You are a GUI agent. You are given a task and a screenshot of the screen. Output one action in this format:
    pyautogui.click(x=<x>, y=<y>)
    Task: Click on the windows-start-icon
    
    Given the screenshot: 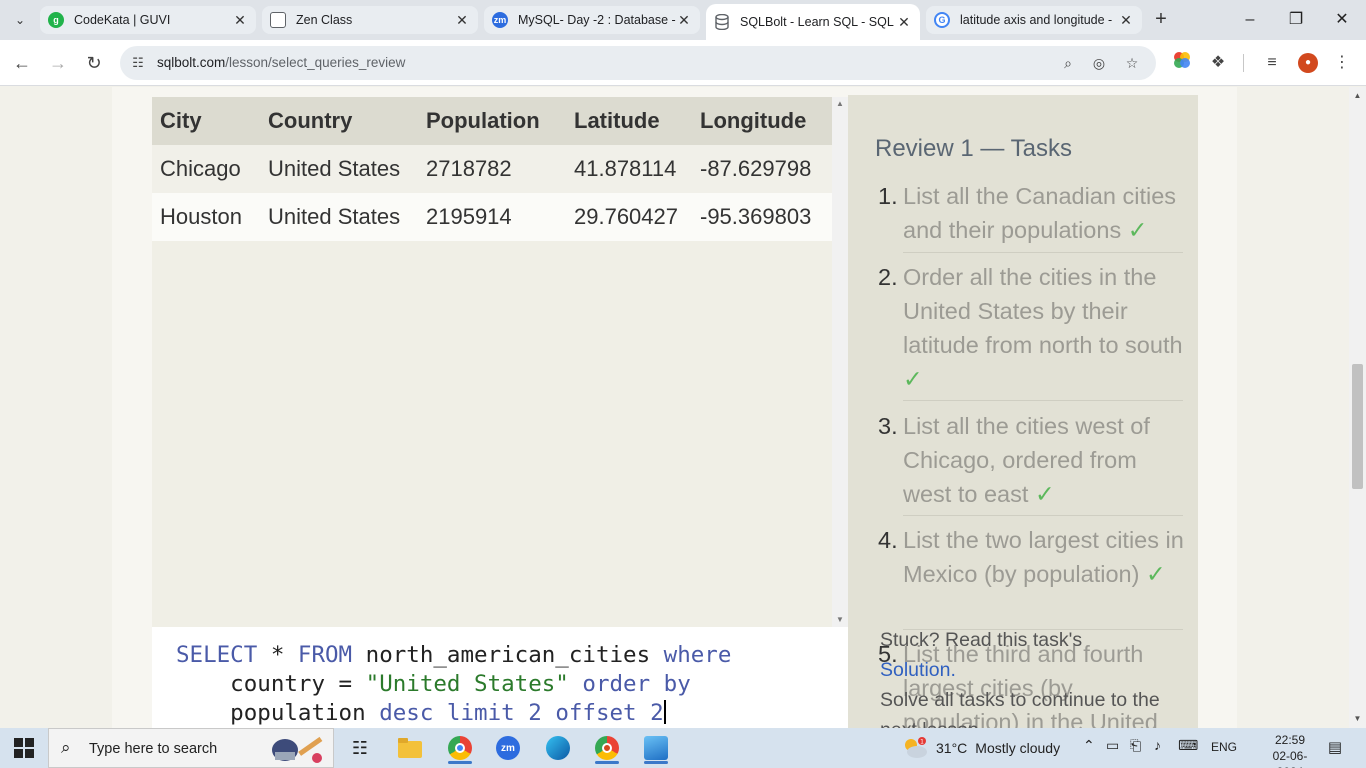 What is the action you would take?
    pyautogui.click(x=24, y=748)
    